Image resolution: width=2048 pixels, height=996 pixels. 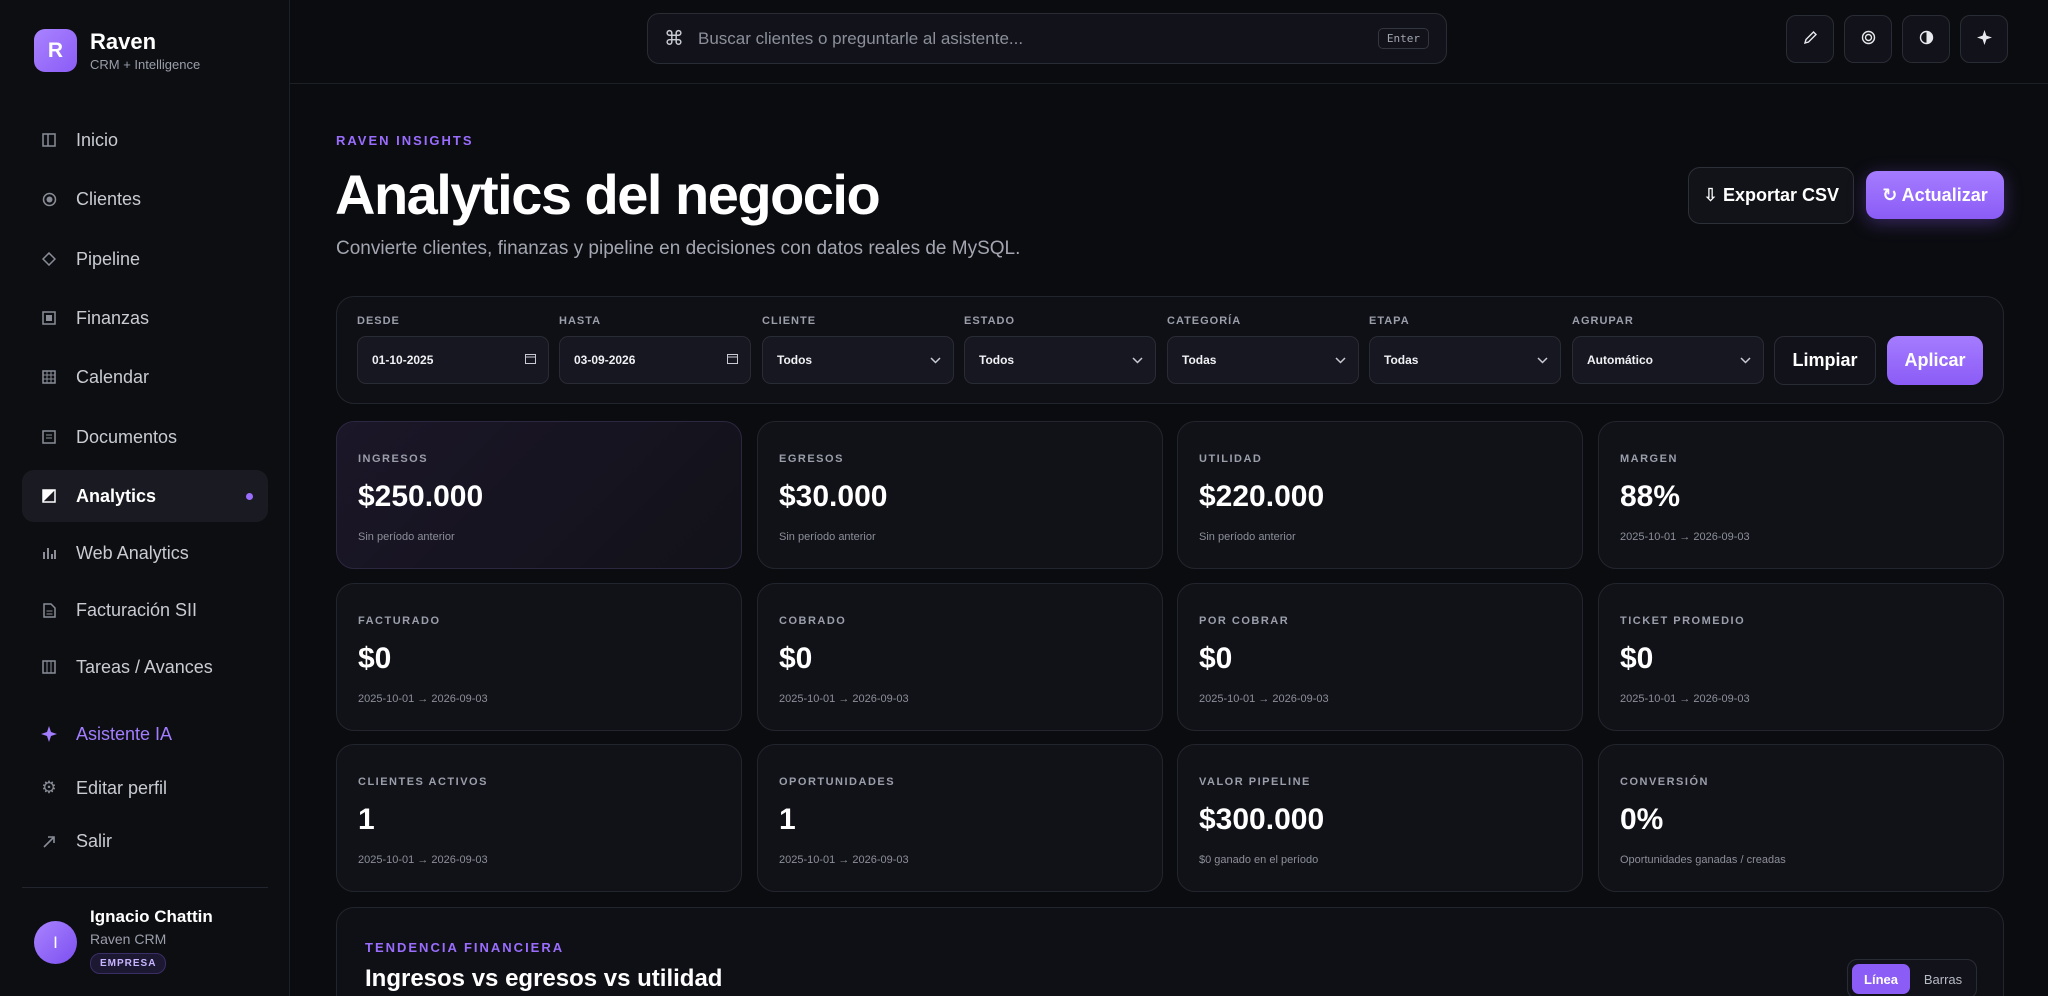 What do you see at coordinates (796, 658) in the screenshot?
I see `kpi-value: $0` at bounding box center [796, 658].